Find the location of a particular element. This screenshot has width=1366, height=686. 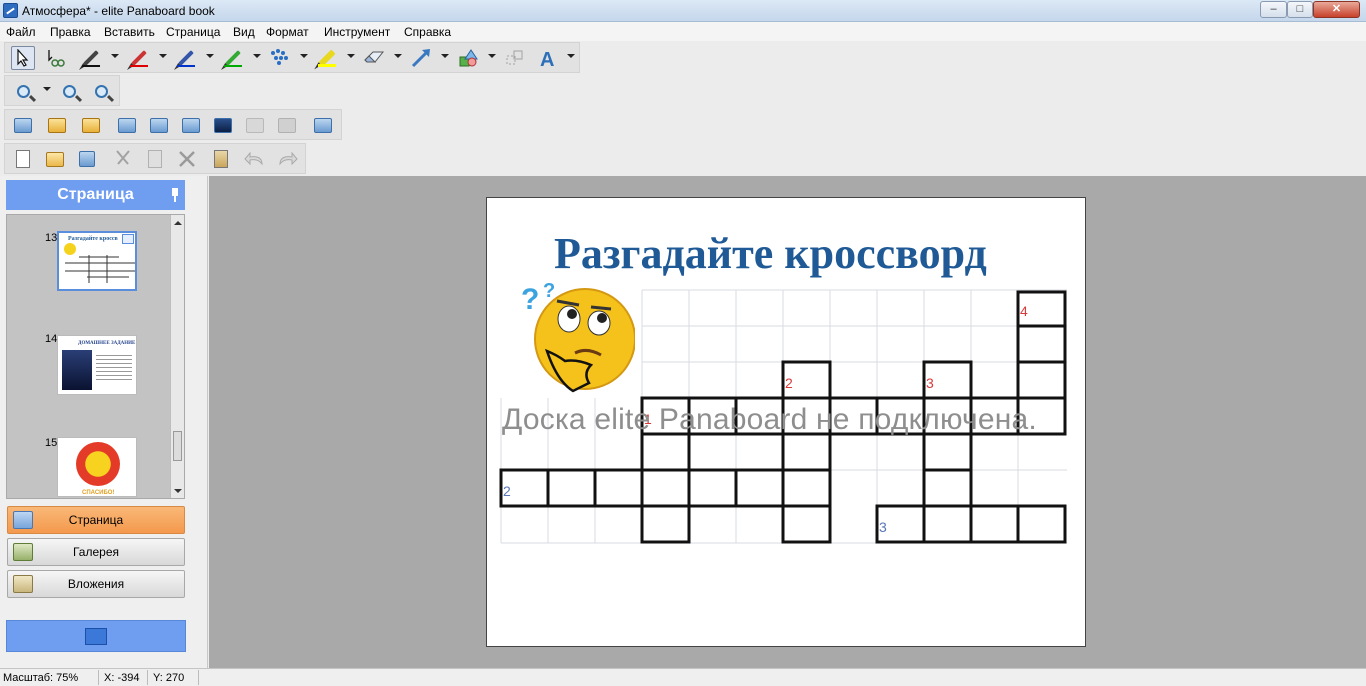

undo-icon is located at coordinates (255, 159).